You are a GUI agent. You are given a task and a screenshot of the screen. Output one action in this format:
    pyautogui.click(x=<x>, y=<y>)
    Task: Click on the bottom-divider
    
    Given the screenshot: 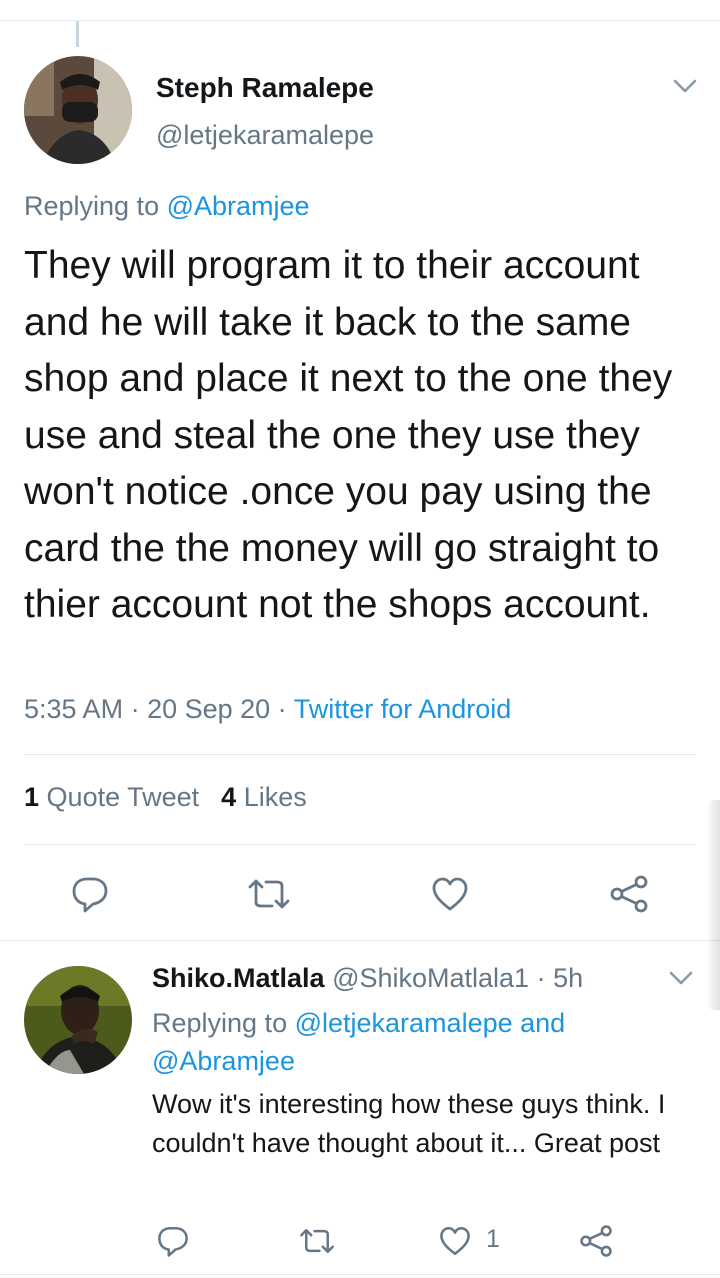 What is the action you would take?
    pyautogui.click(x=360, y=1274)
    